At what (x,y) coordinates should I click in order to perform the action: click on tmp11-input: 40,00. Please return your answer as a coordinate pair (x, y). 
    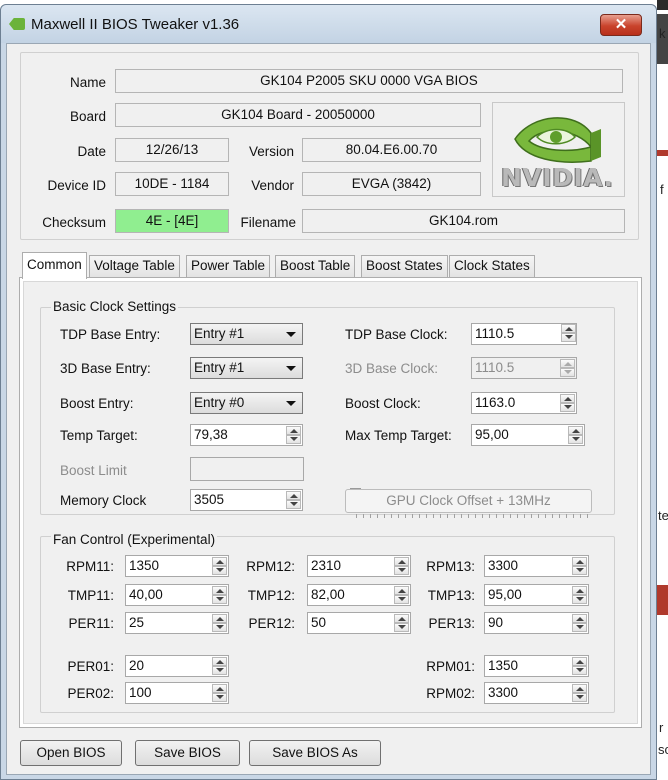
    Looking at the image, I should click on (177, 595).